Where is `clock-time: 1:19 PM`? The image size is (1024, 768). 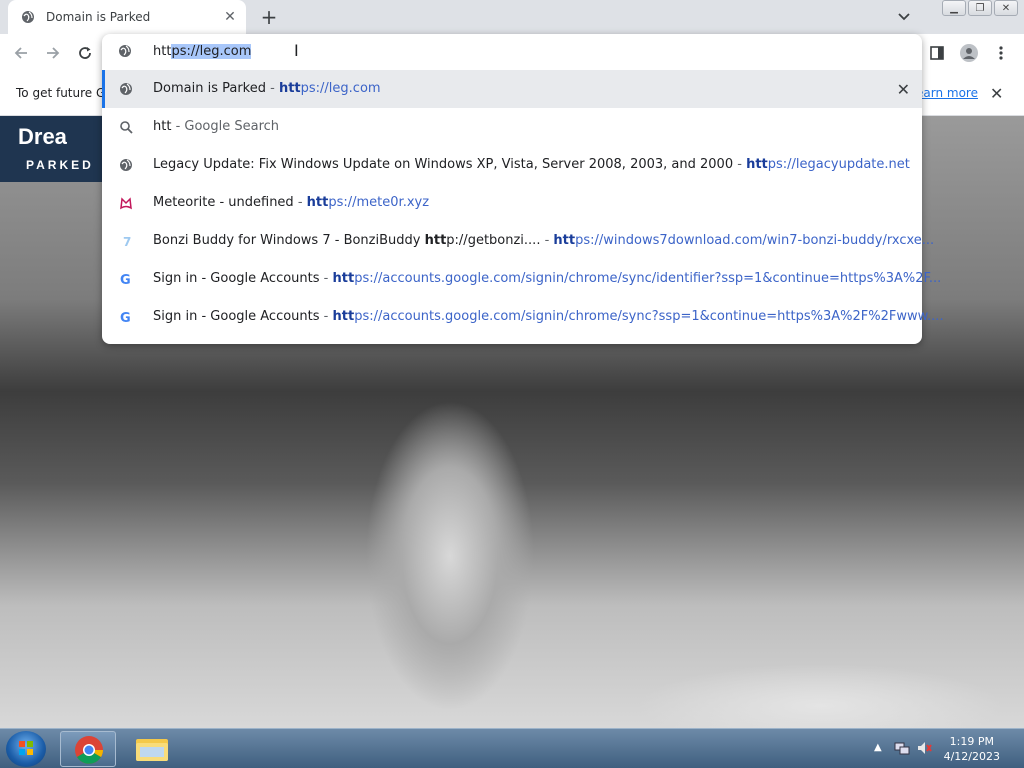 clock-time: 1:19 PM is located at coordinates (971, 741).